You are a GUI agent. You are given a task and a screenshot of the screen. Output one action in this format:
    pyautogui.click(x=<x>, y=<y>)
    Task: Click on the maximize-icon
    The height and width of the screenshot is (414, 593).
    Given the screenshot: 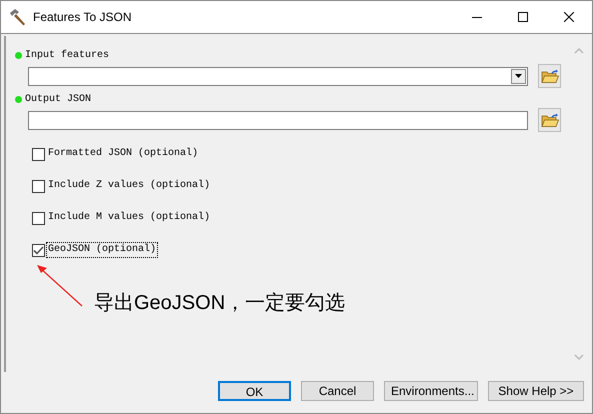 What is the action you would take?
    pyautogui.click(x=523, y=17)
    